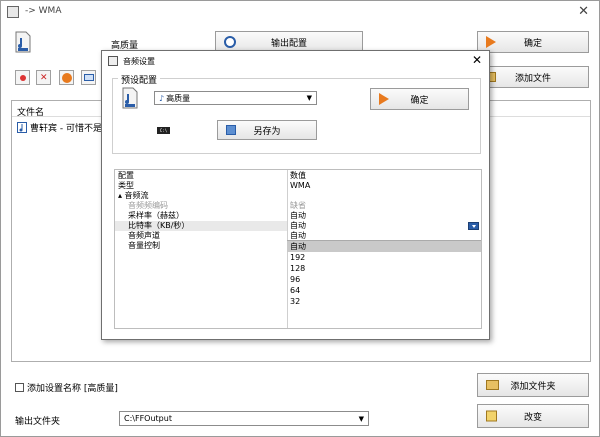 The height and width of the screenshot is (437, 600). I want to click on grid-header-value: 数值, so click(298, 175).